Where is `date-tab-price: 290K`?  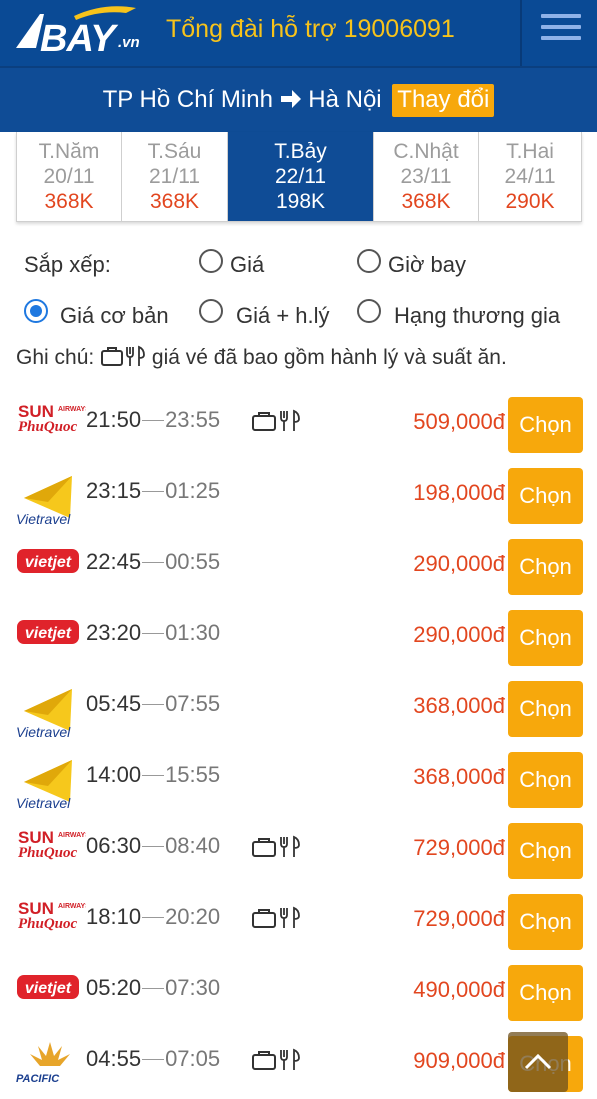 date-tab-price: 290K is located at coordinates (530, 201).